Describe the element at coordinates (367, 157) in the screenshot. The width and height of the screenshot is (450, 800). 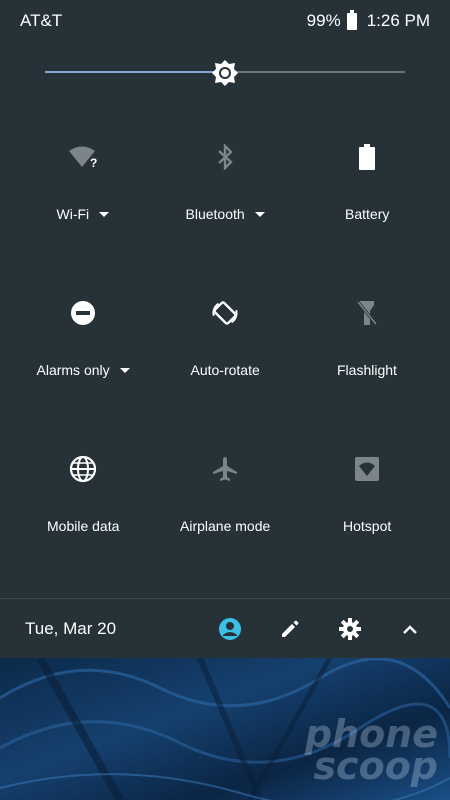
I see `battery-full-icon` at that location.